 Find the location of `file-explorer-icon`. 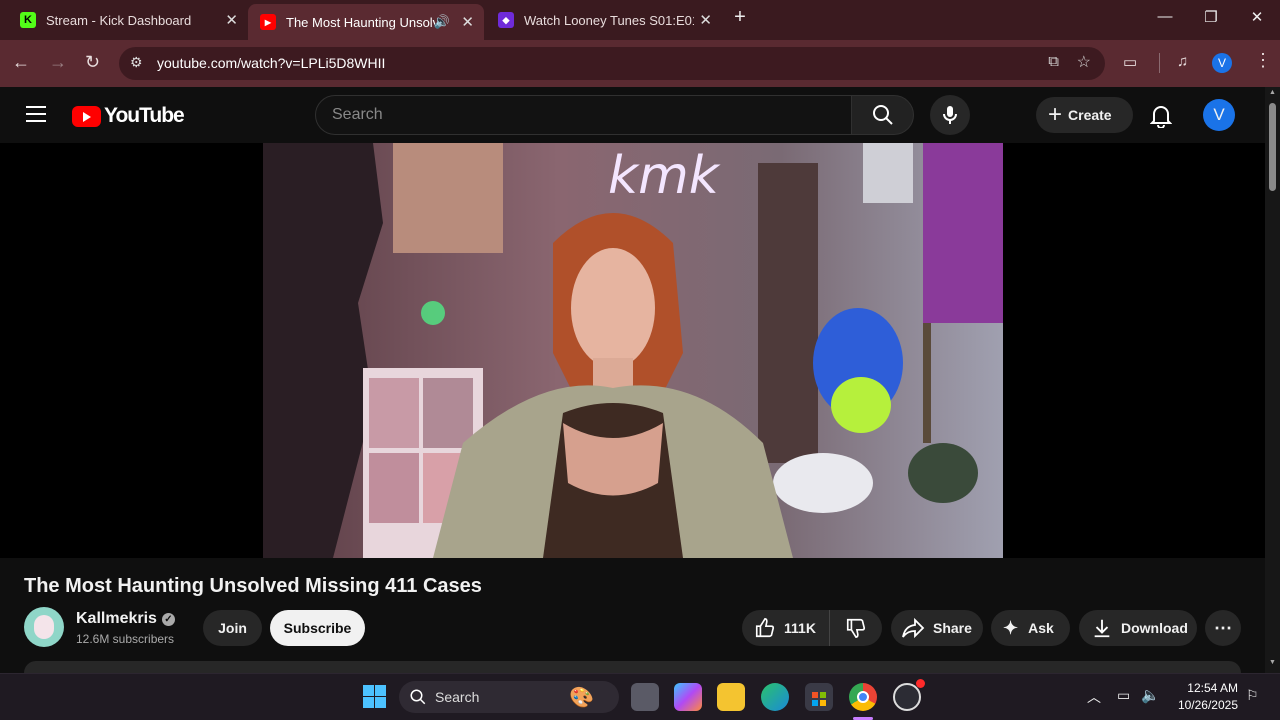

file-explorer-icon is located at coordinates (731, 697).